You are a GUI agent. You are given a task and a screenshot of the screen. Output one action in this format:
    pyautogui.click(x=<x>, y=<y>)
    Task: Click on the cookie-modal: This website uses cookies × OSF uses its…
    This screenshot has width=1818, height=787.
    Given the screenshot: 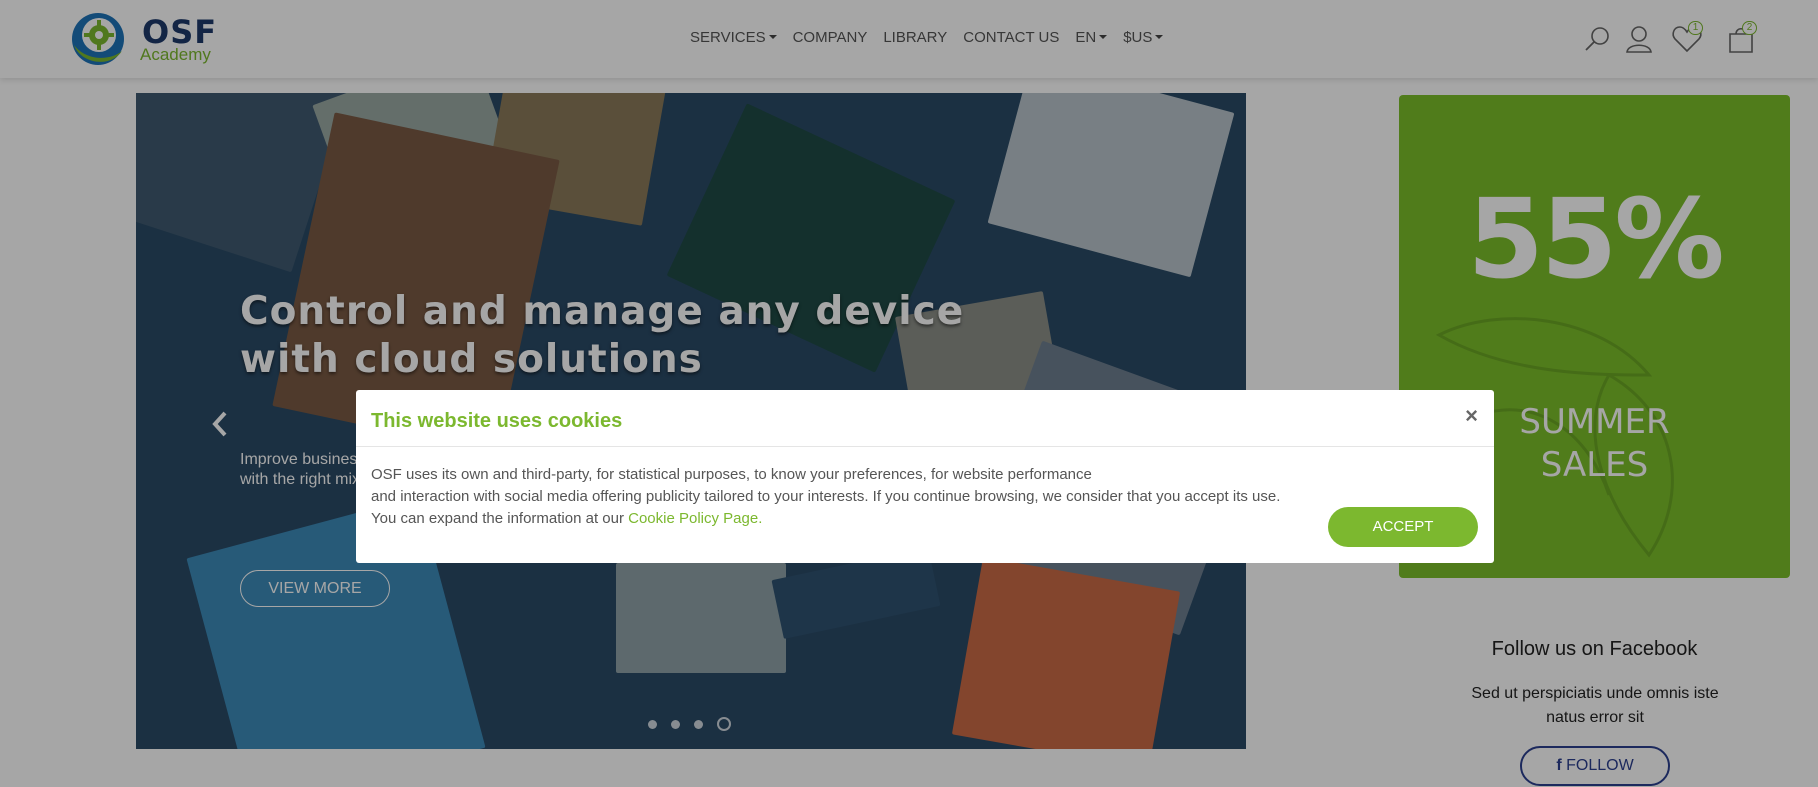 What is the action you would take?
    pyautogui.click(x=925, y=476)
    